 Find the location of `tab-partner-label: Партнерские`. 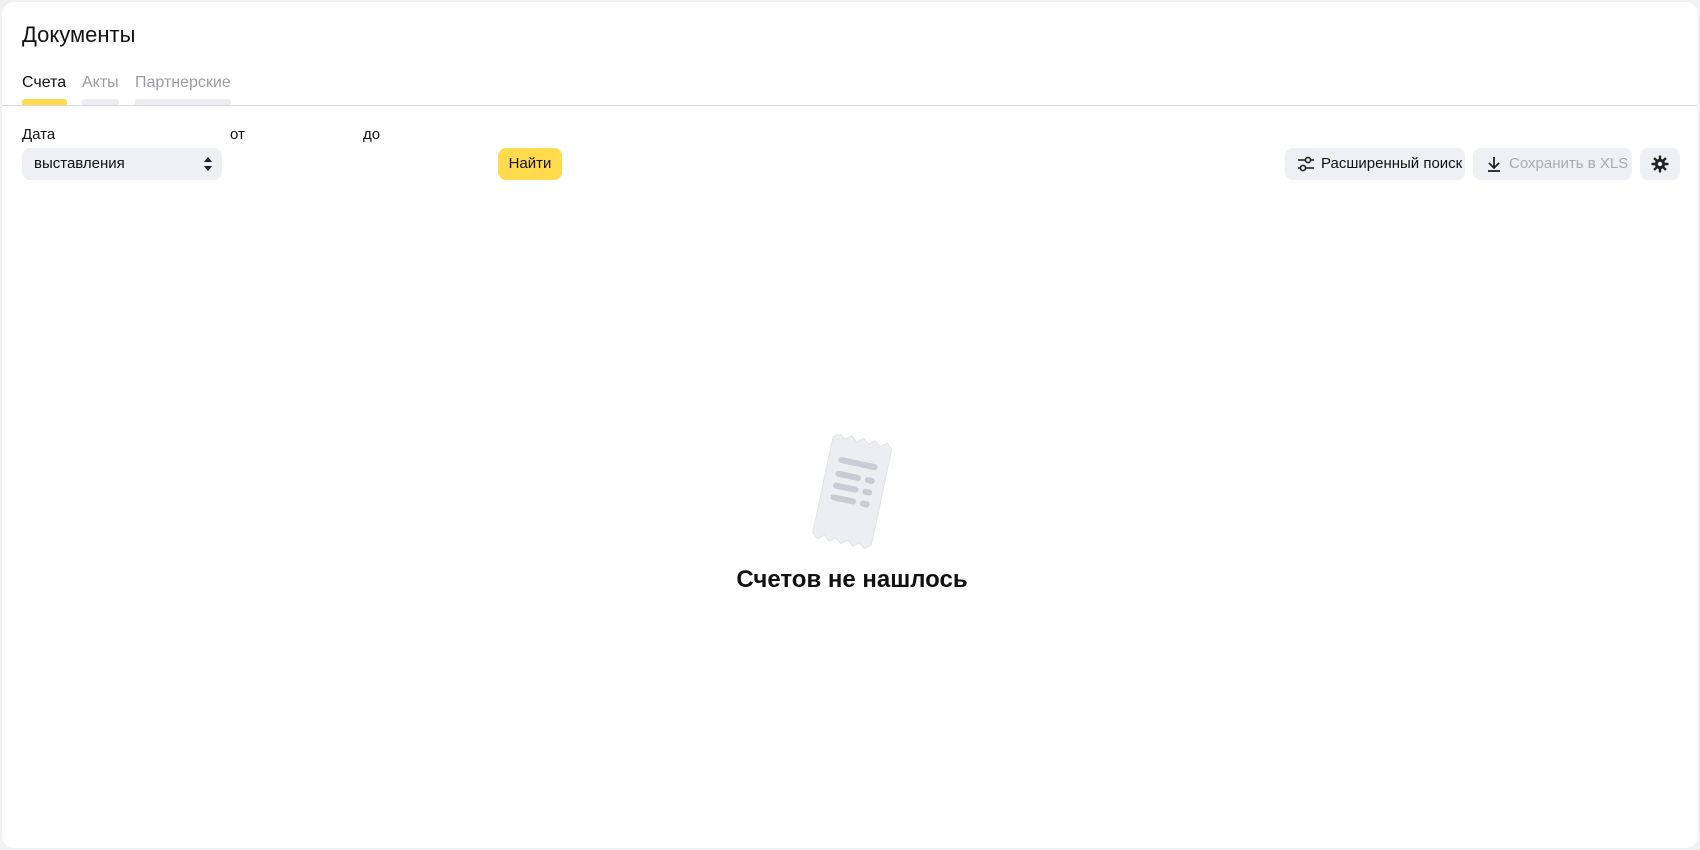

tab-partner-label: Партнерские is located at coordinates (183, 82).